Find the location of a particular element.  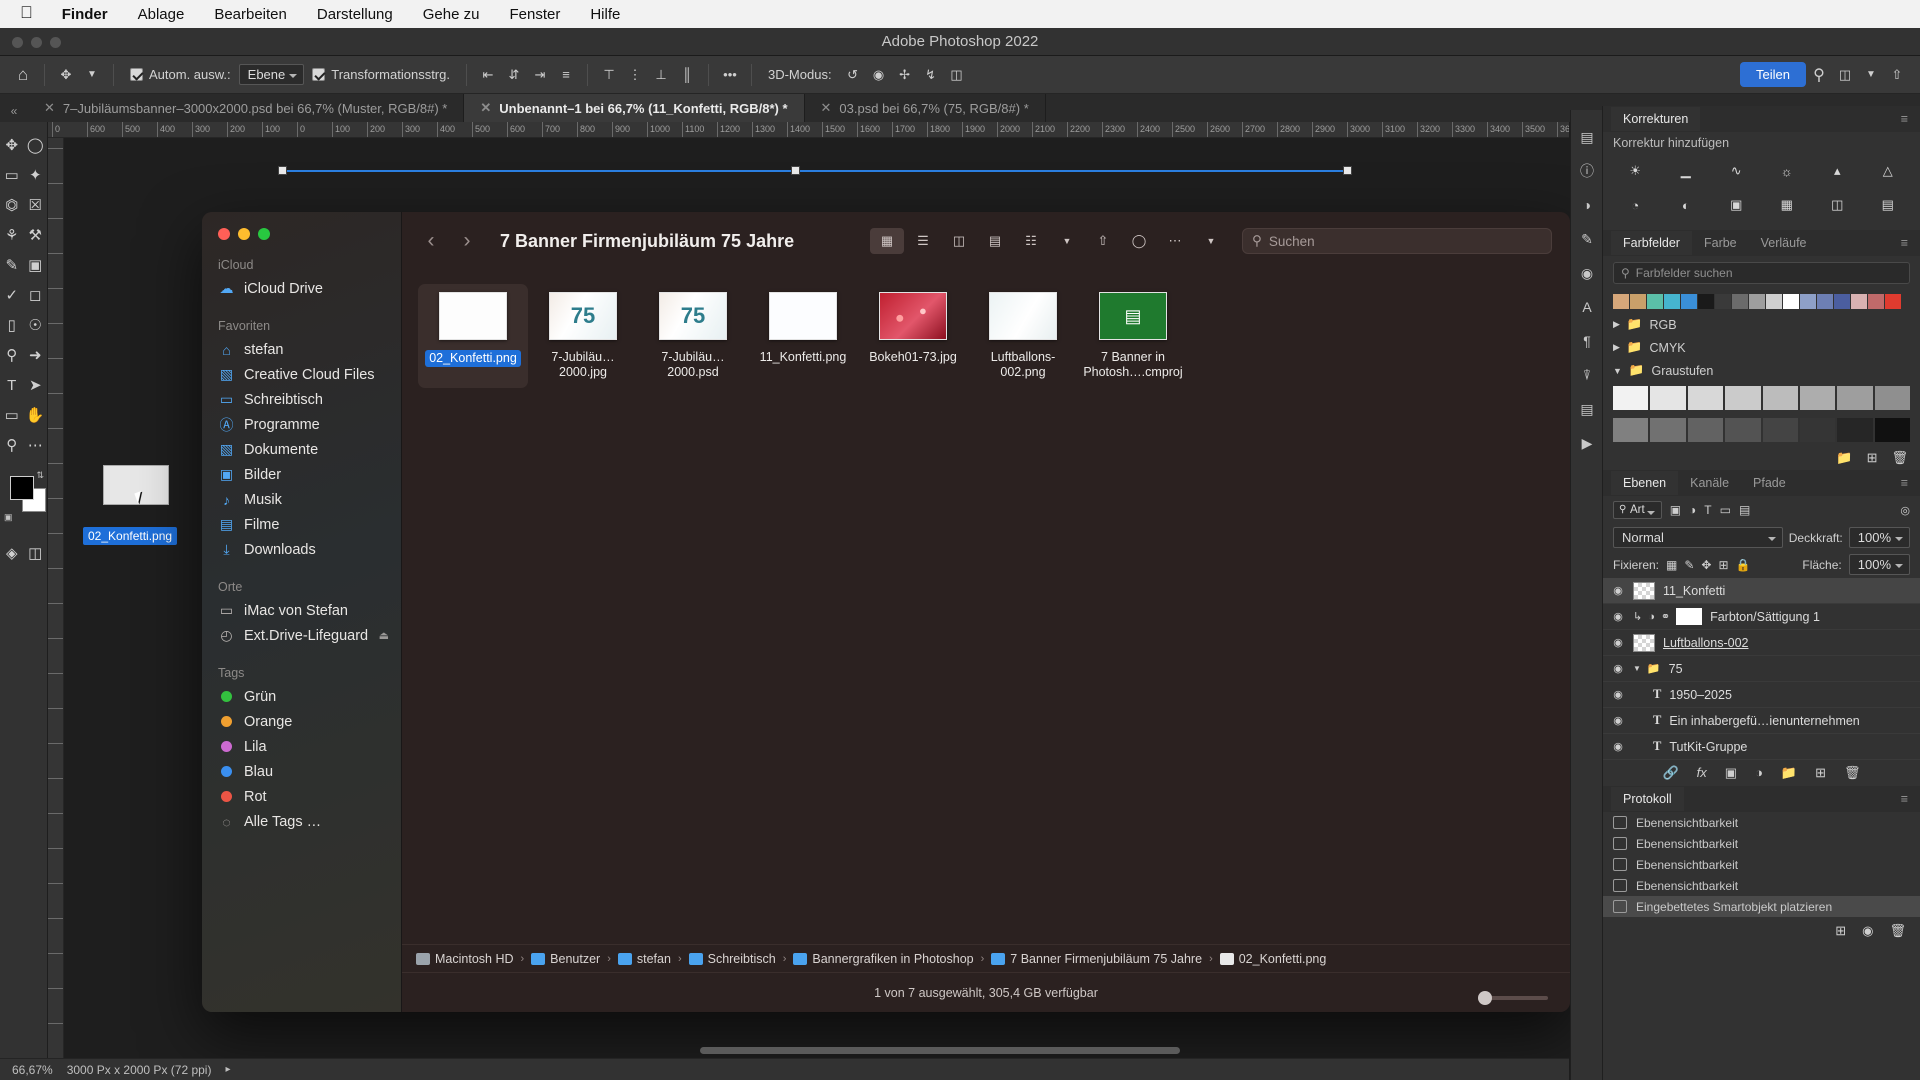

levels-icon: ▁ is located at coordinates (1686, 171).